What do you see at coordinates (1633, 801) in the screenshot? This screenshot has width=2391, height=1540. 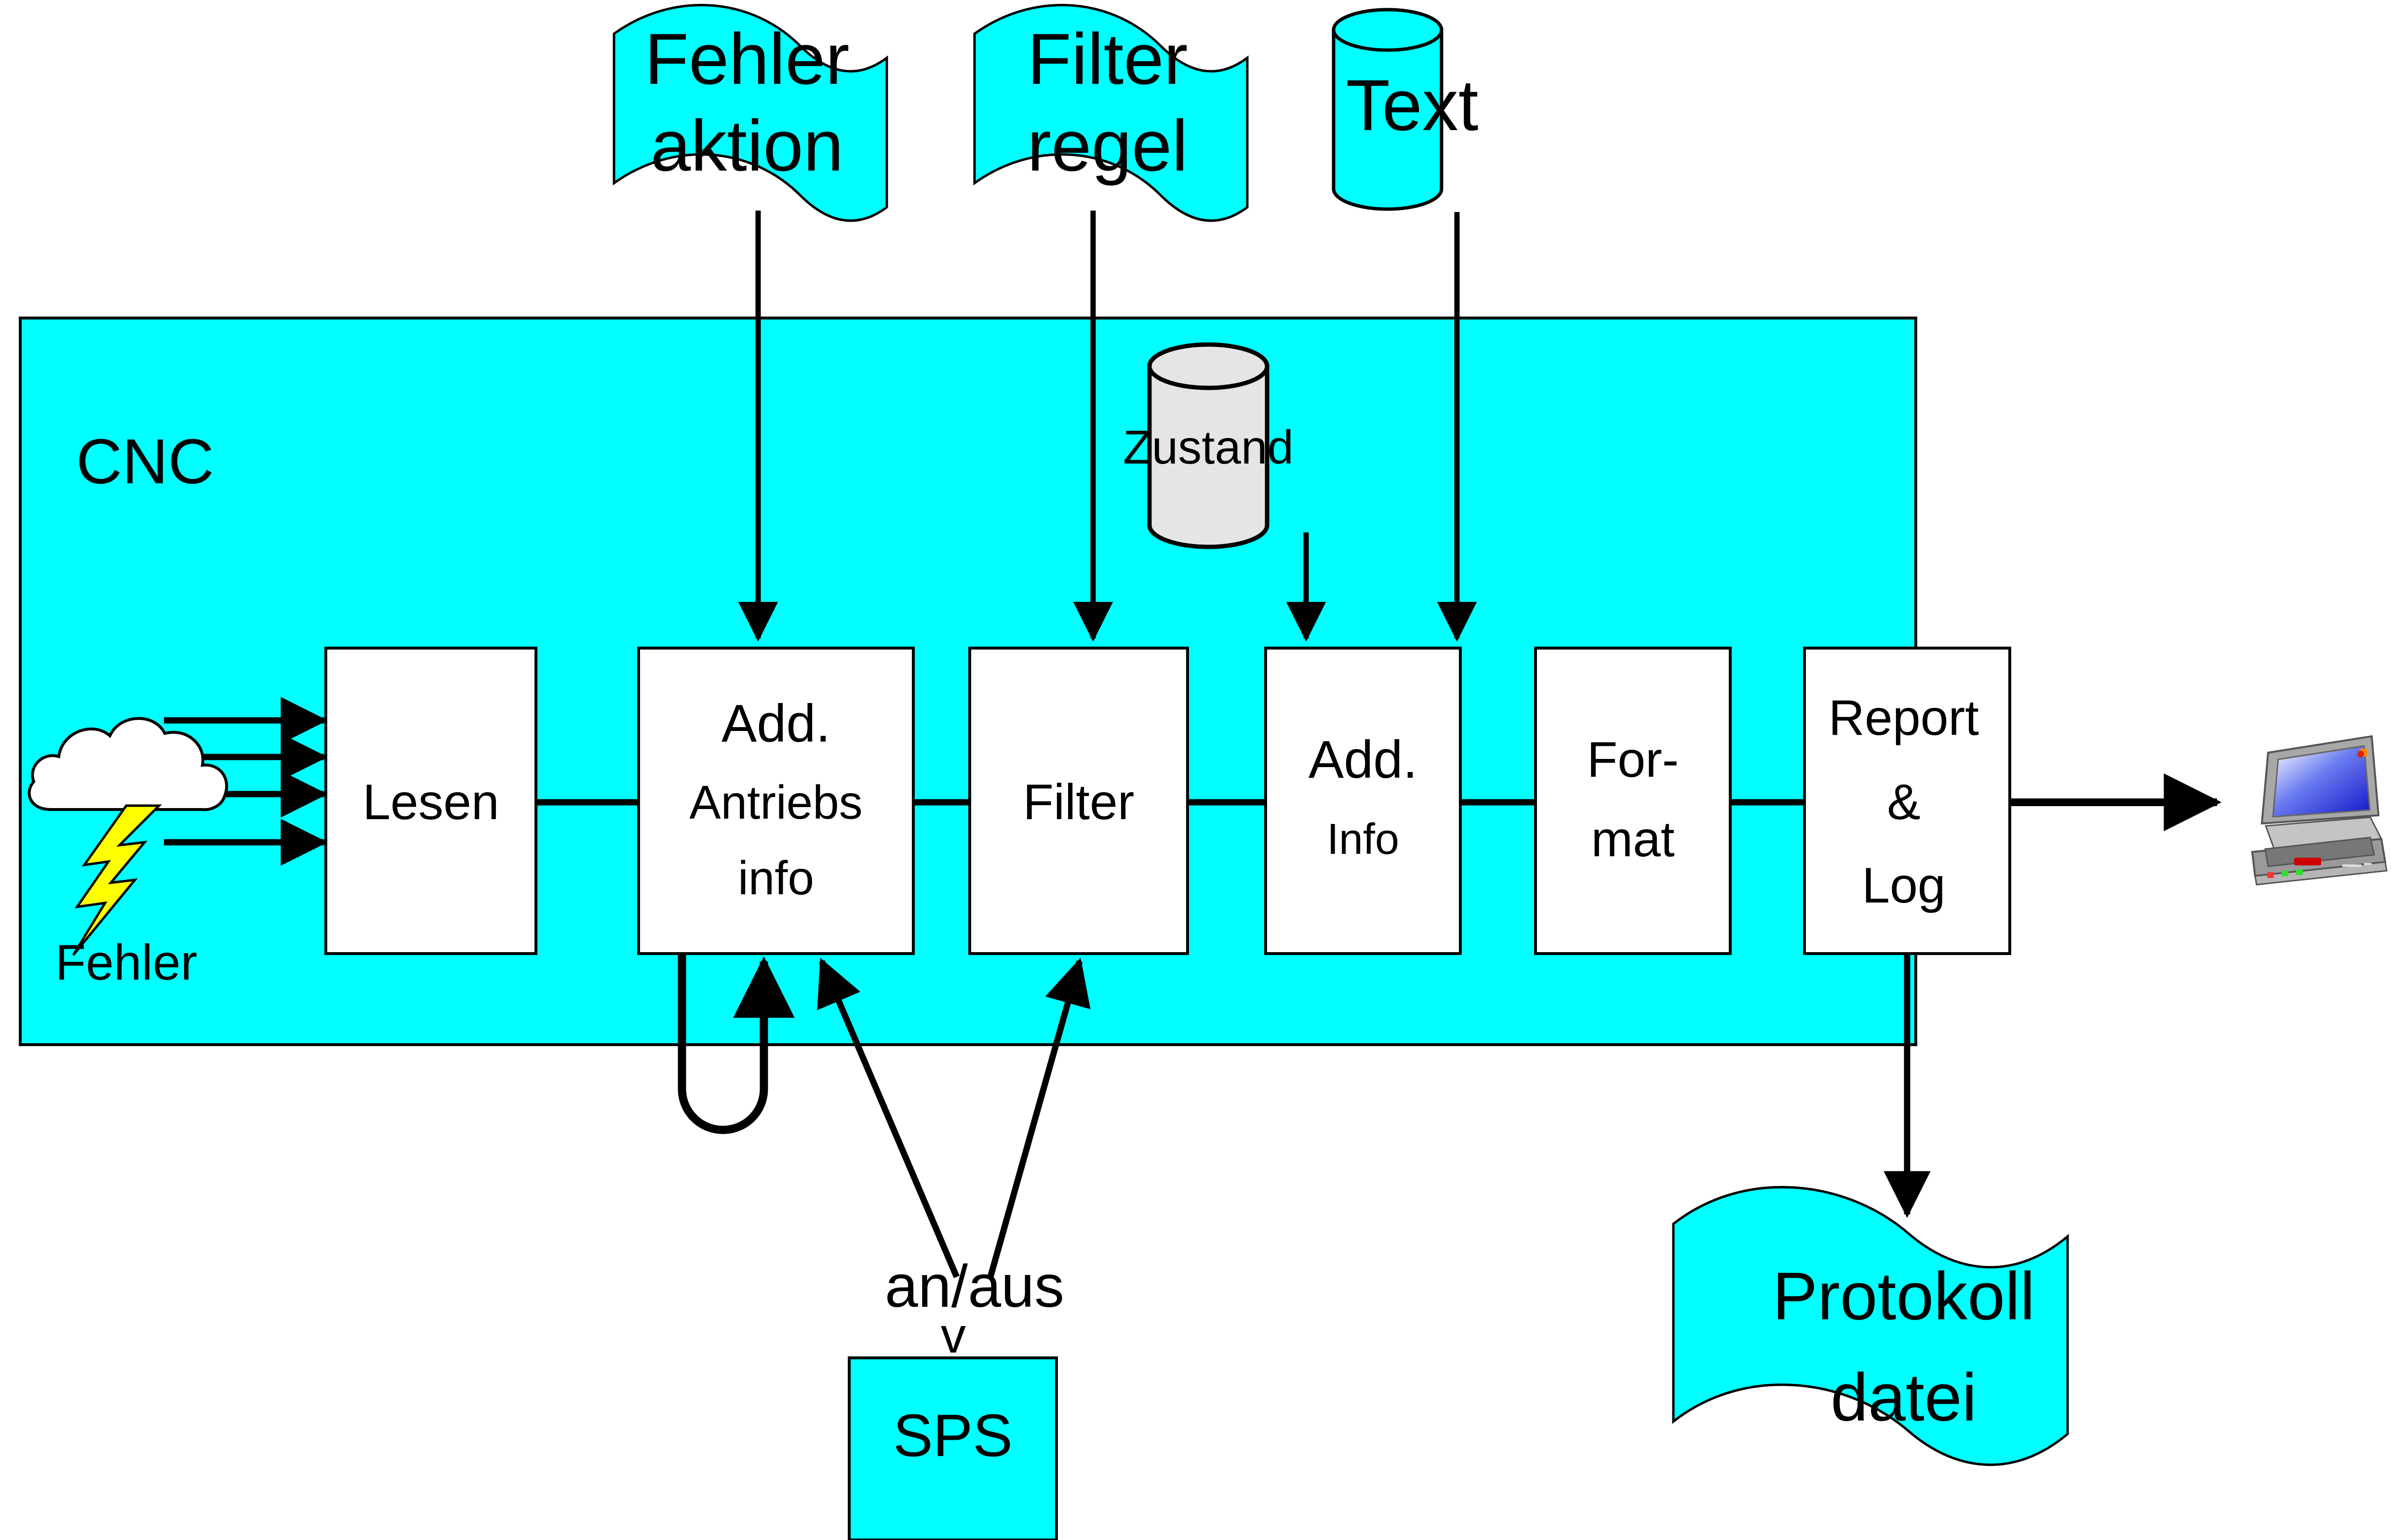 I see `box-format` at bounding box center [1633, 801].